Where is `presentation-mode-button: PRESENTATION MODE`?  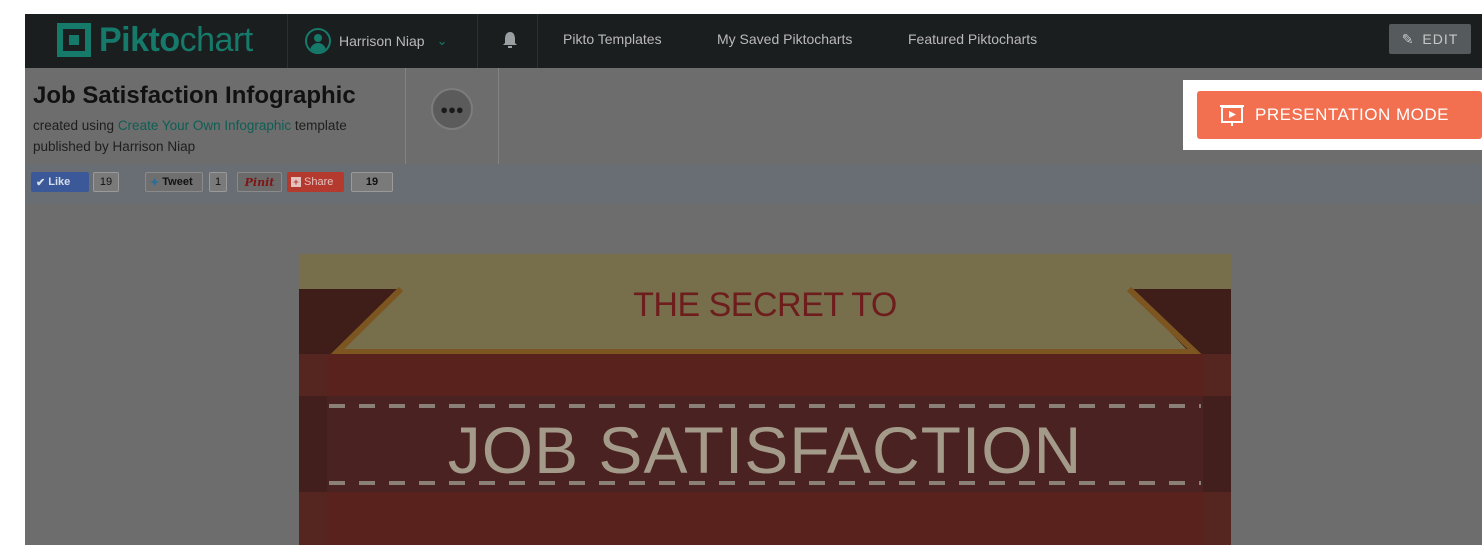
presentation-mode-button: PRESENTATION MODE is located at coordinates (1339, 115).